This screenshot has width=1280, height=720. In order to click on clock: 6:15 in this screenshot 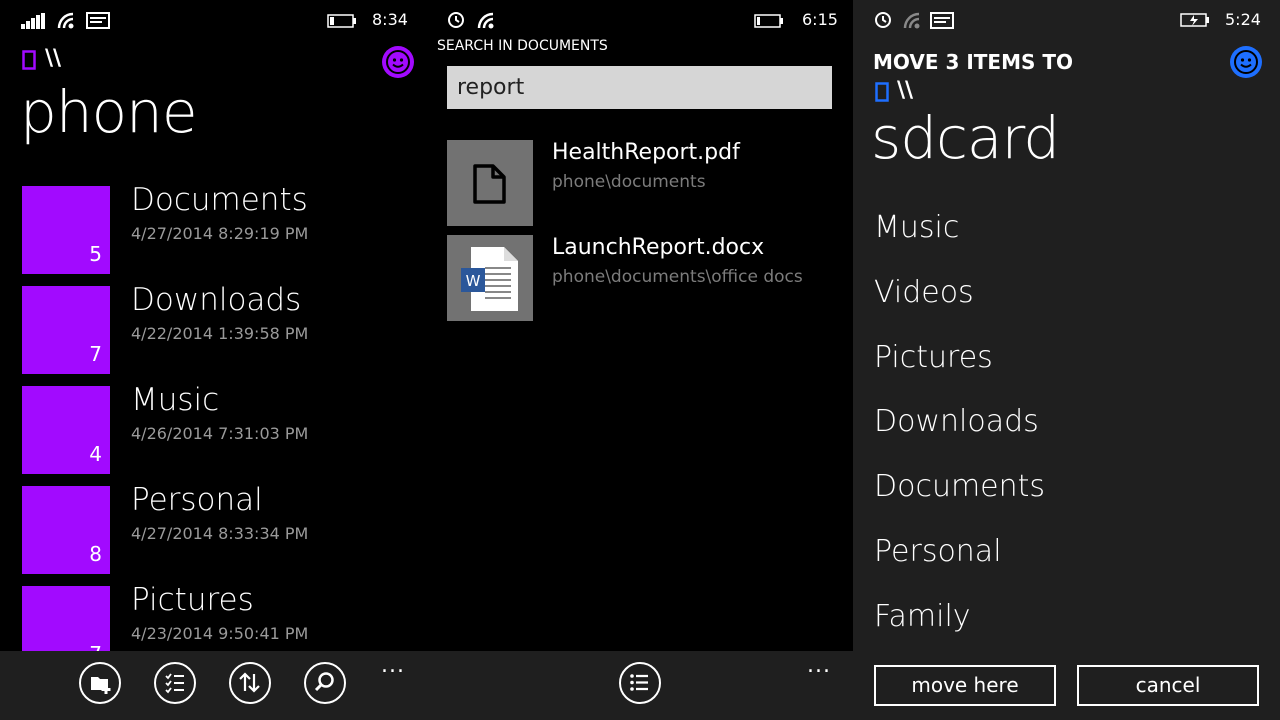, I will do `click(820, 19)`.